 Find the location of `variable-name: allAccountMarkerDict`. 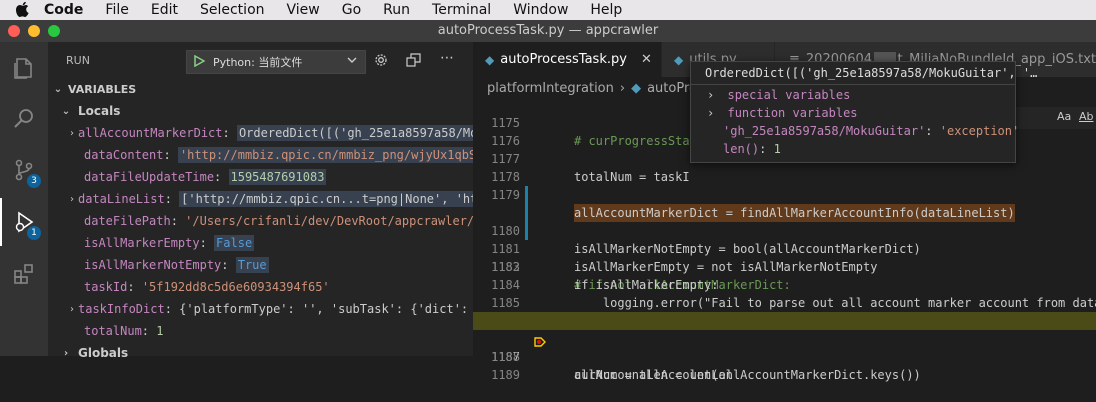

variable-name: allAccountMarkerDict is located at coordinates (150, 133).